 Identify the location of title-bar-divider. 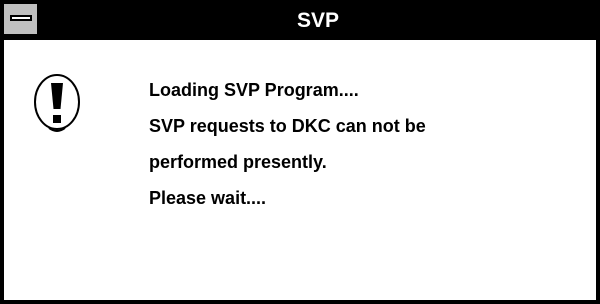
(300, 39).